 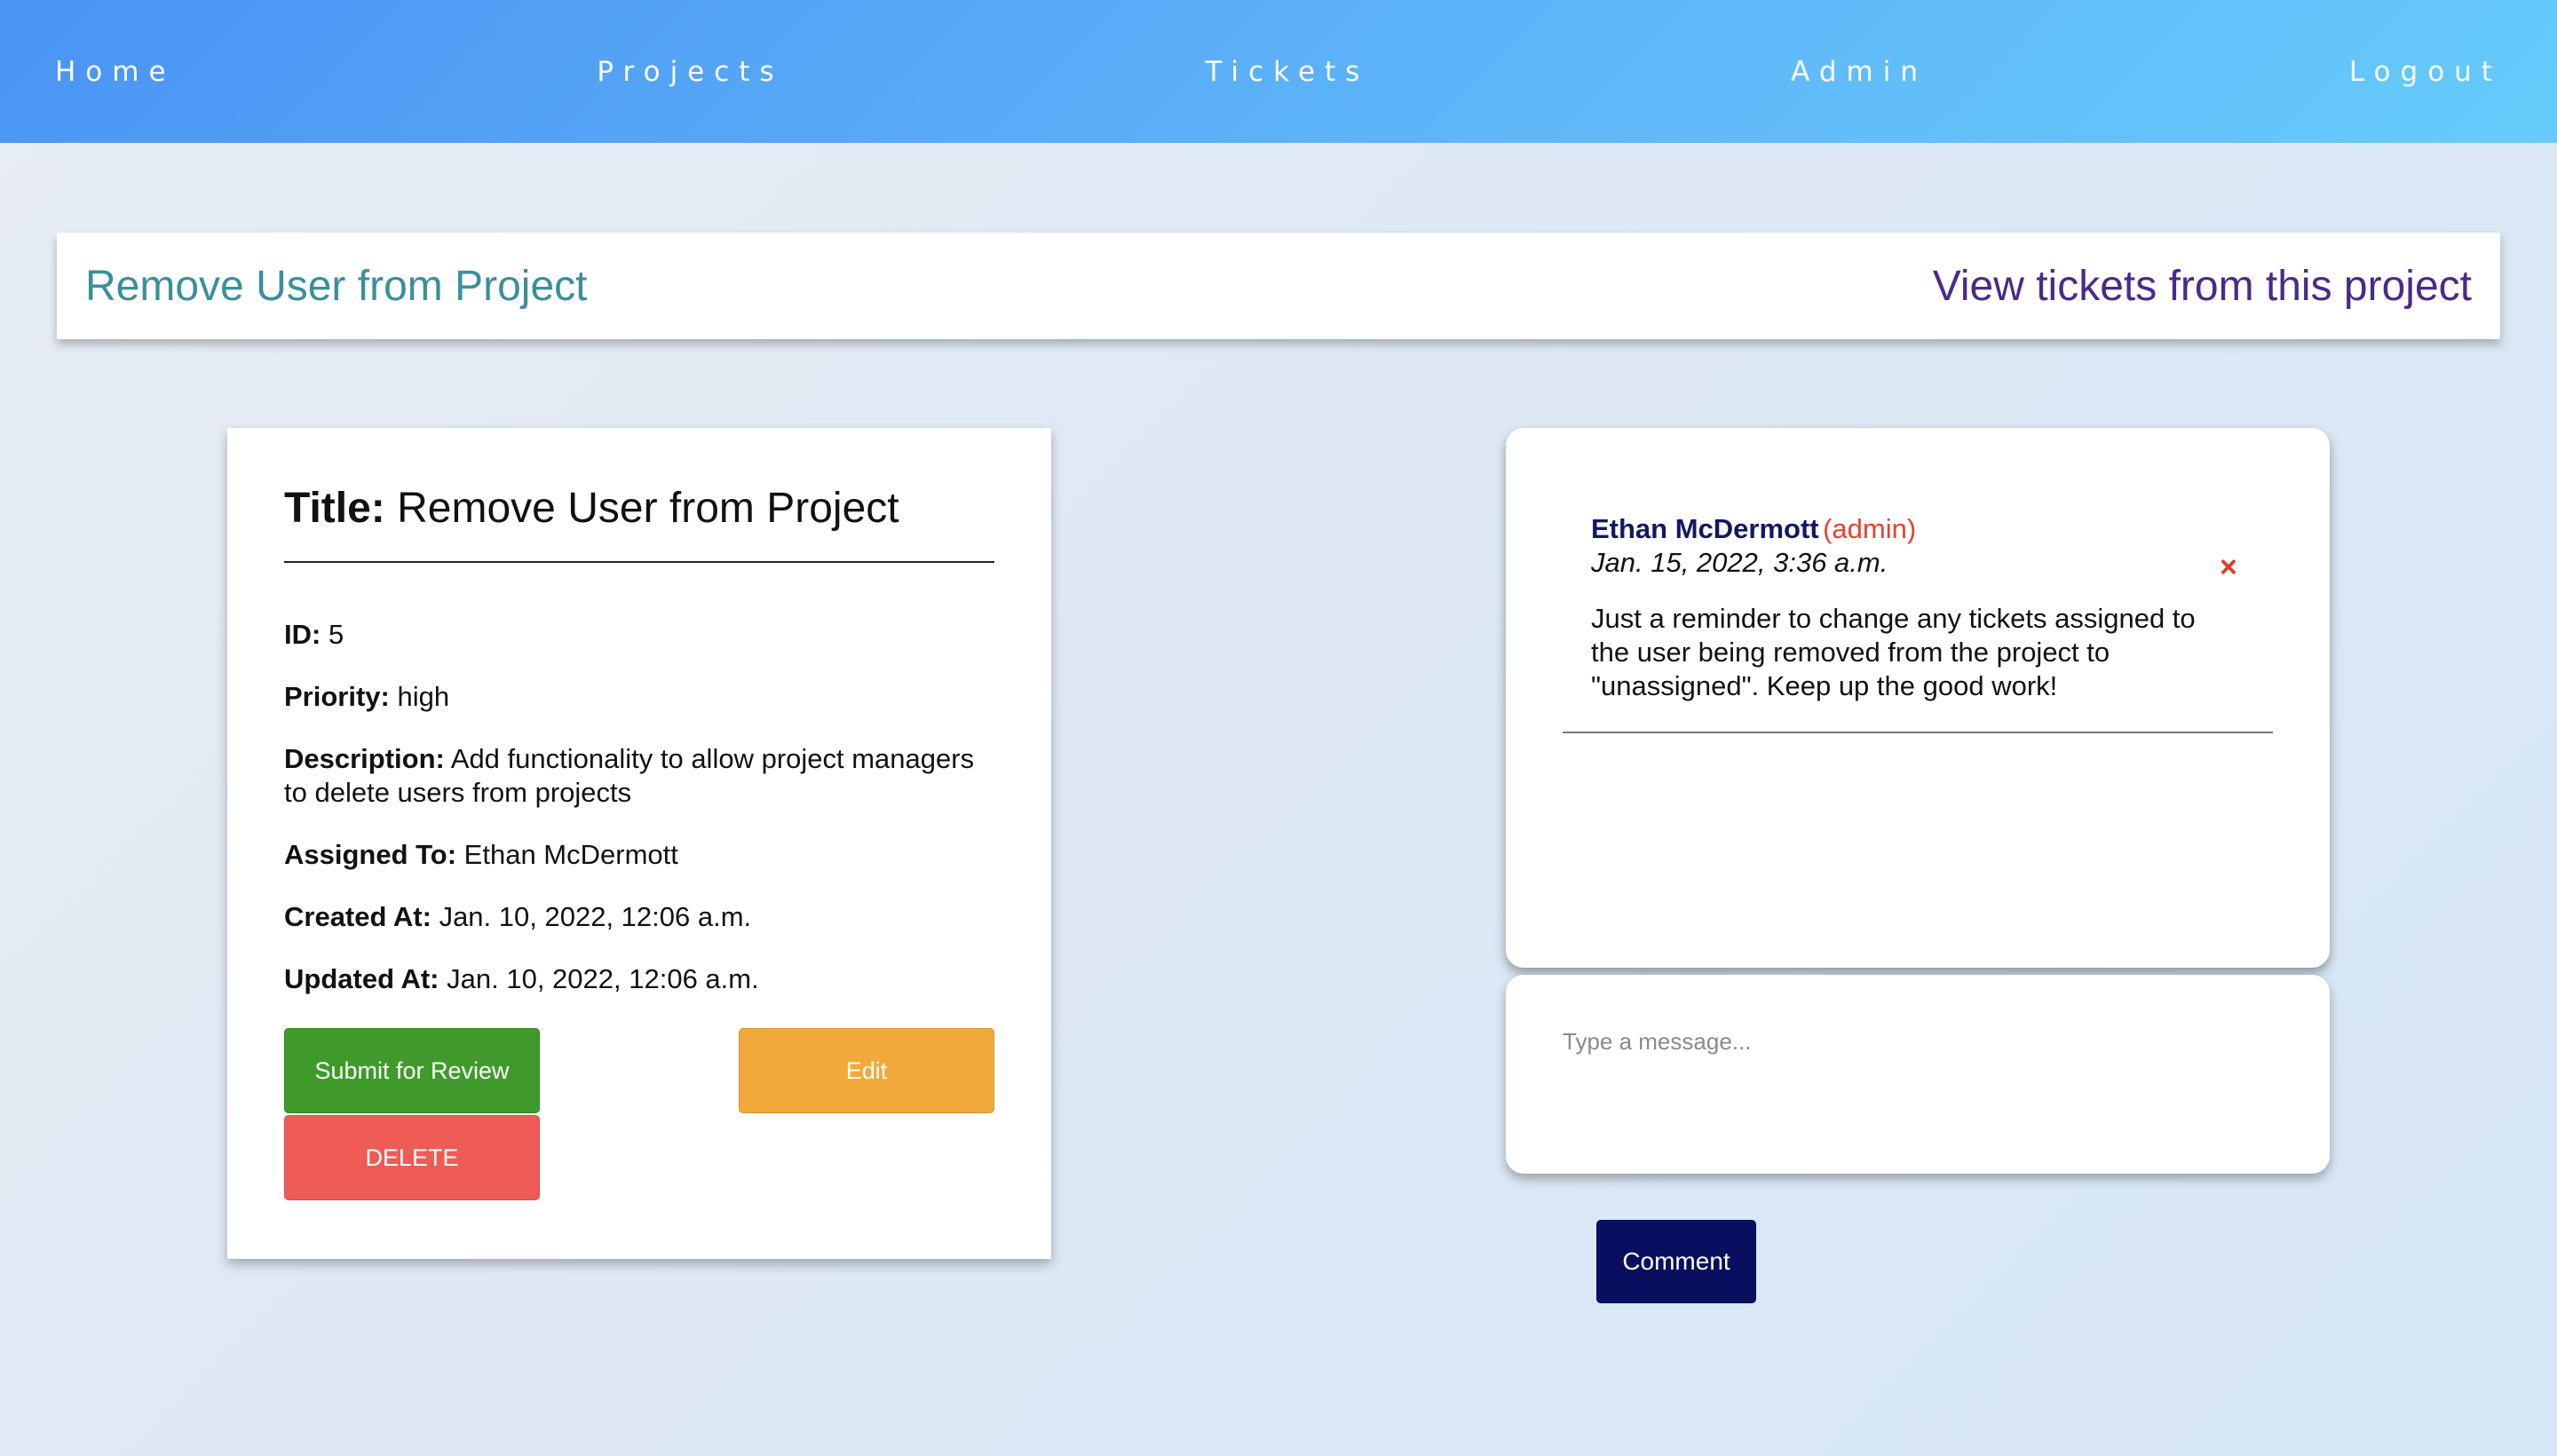 What do you see at coordinates (1859, 72) in the screenshot?
I see `nav-admin: Admin` at bounding box center [1859, 72].